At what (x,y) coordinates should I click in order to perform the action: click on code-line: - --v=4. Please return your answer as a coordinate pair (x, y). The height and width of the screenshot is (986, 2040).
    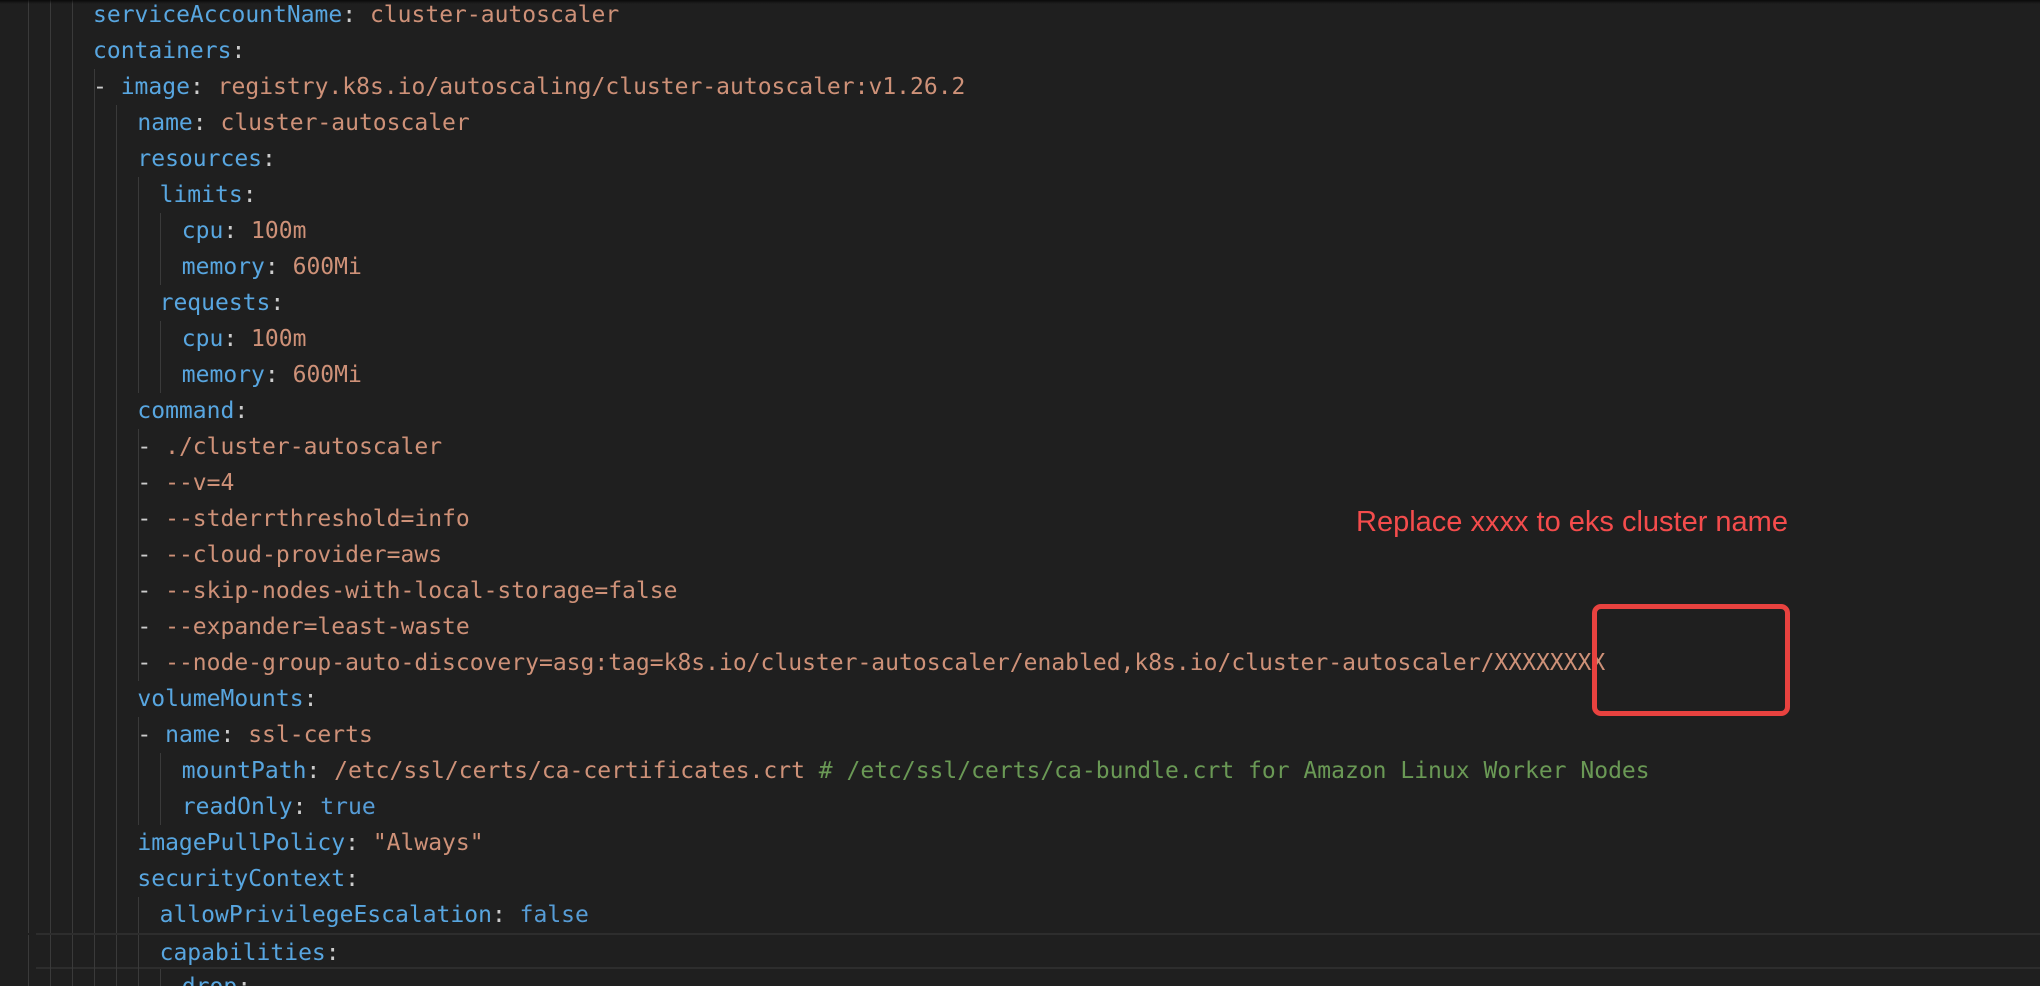
    Looking at the image, I should click on (1020, 483).